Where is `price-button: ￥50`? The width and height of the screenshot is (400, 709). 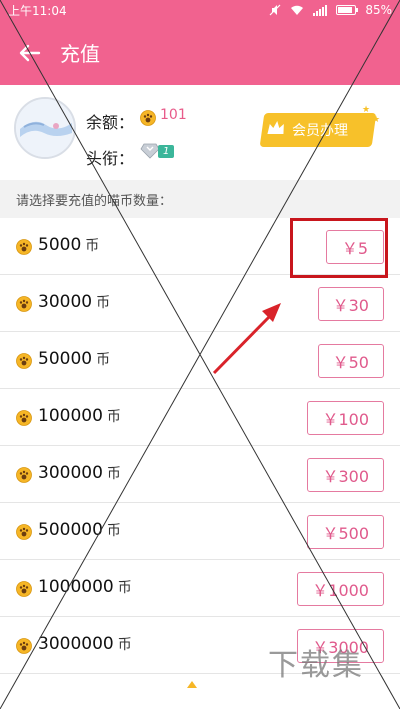 price-button: ￥50 is located at coordinates (350, 361).